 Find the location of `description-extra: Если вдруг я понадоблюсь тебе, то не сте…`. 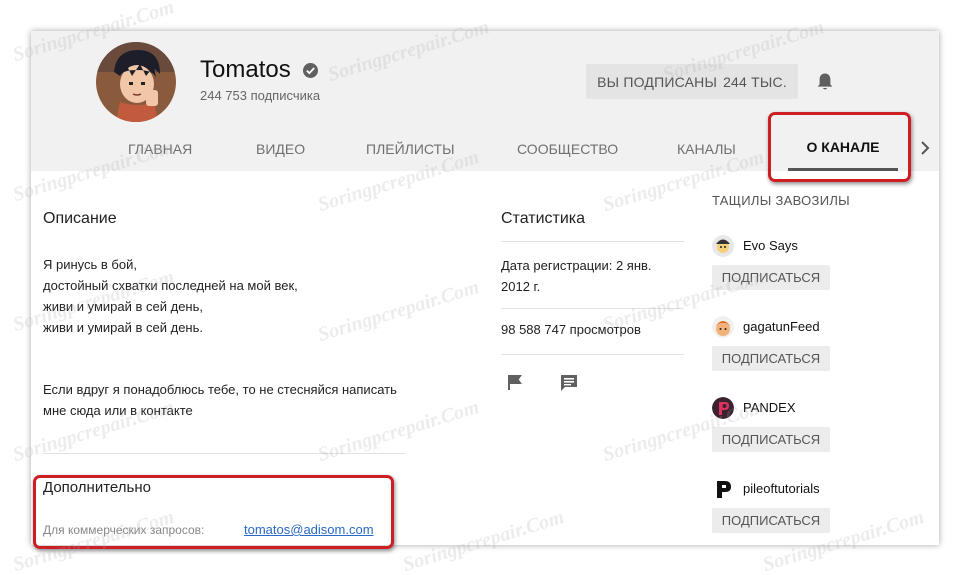

description-extra: Если вдруг я понадоблюсь тебе, то не сте… is located at coordinates (220, 400).